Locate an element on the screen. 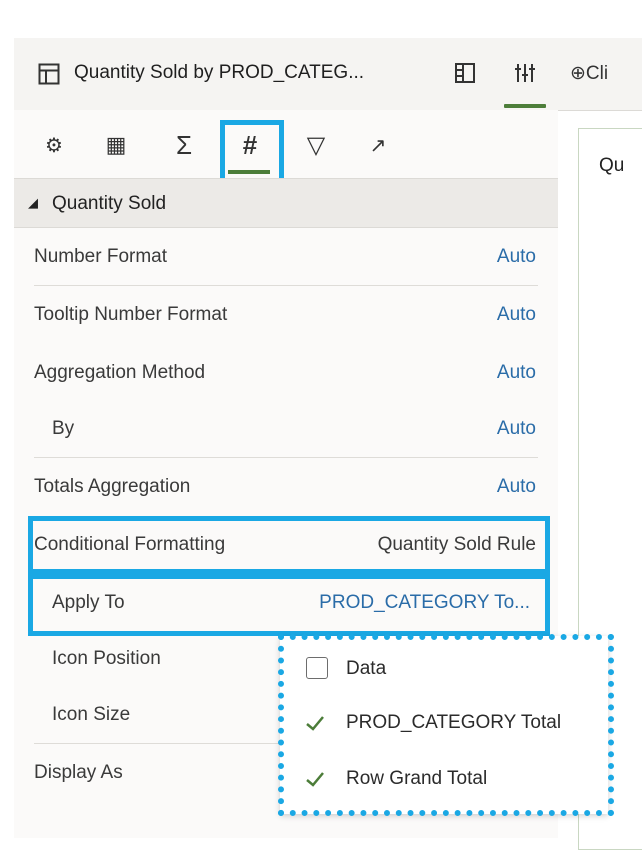 The height and width of the screenshot is (855, 642). section-title: Quantity Sold is located at coordinates (109, 203).